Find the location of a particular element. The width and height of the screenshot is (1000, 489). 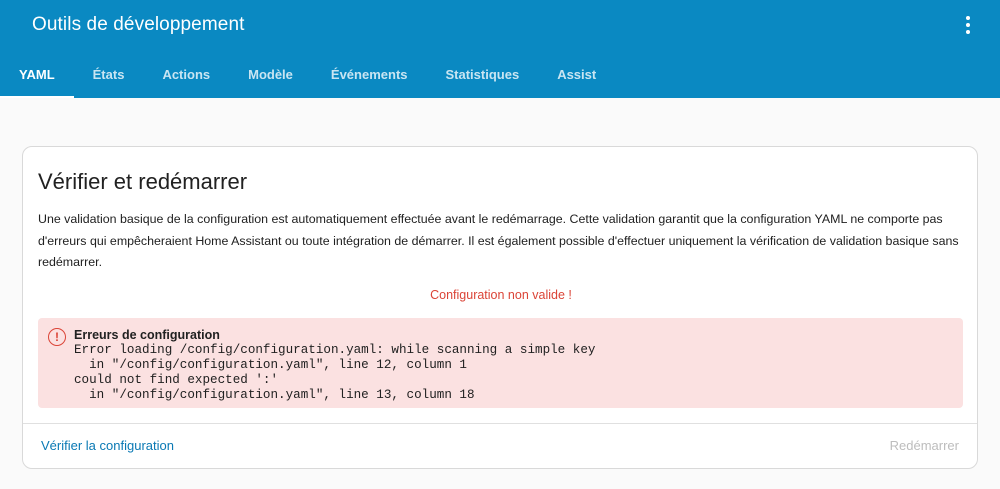

dots-vertical-icon is located at coordinates (968, 25).